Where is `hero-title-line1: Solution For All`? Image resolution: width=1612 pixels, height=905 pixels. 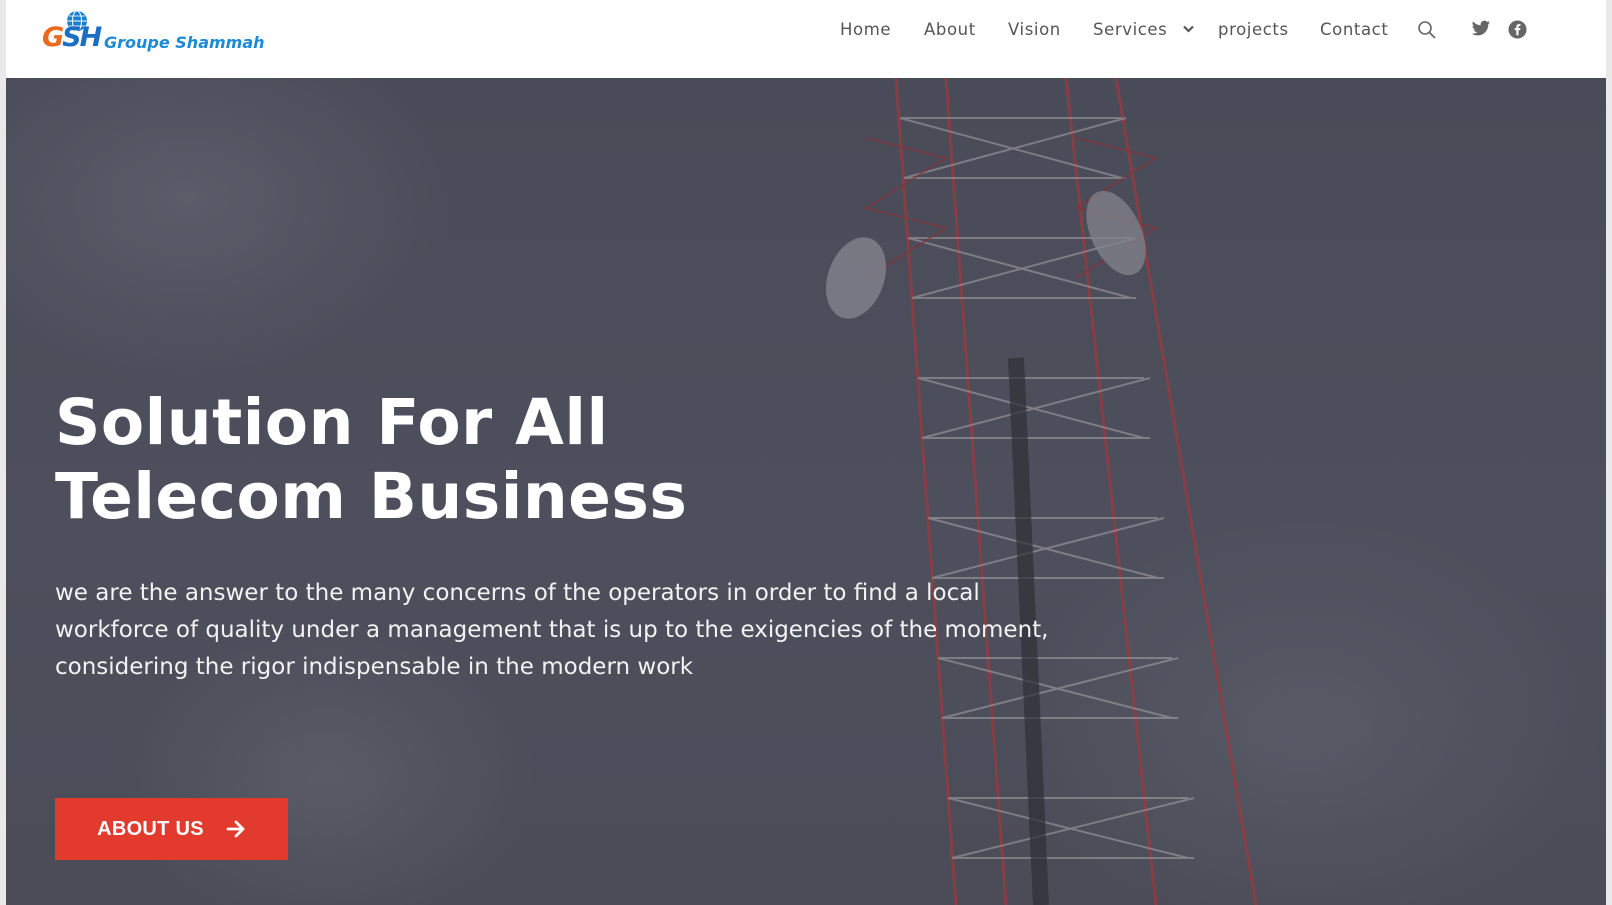
hero-title-line1: Solution For All is located at coordinates (332, 422).